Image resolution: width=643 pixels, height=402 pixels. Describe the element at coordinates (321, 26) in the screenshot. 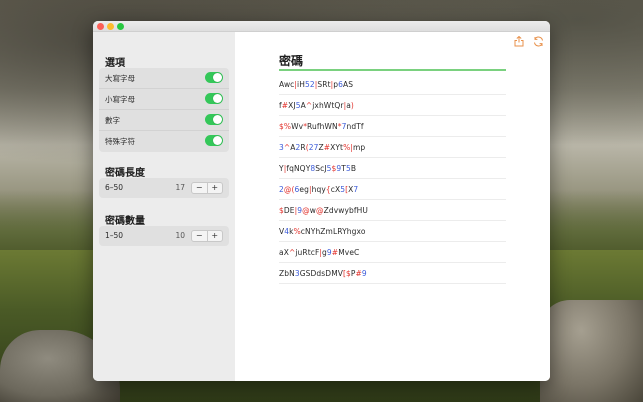

I see `title-bar` at that location.